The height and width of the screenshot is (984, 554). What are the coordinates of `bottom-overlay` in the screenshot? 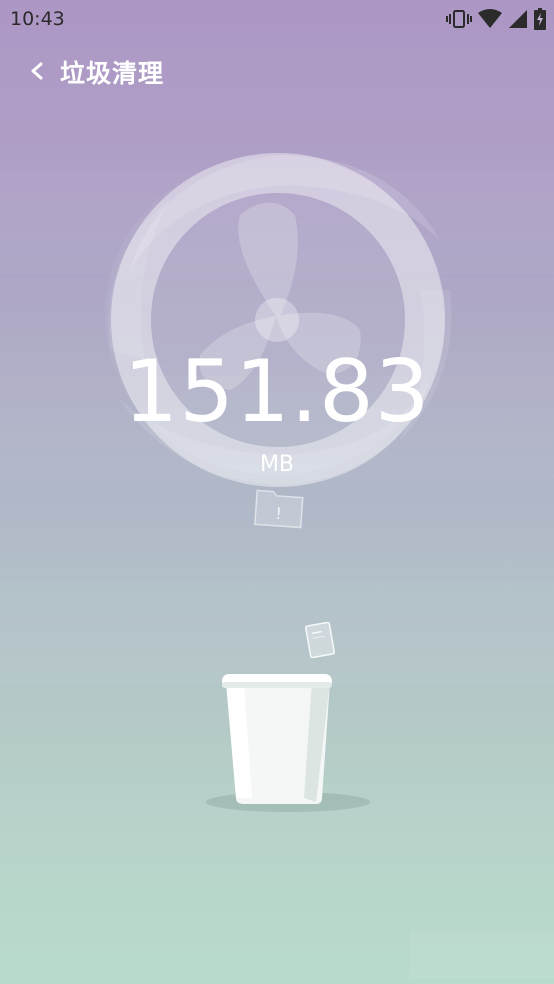 It's located at (482, 954).